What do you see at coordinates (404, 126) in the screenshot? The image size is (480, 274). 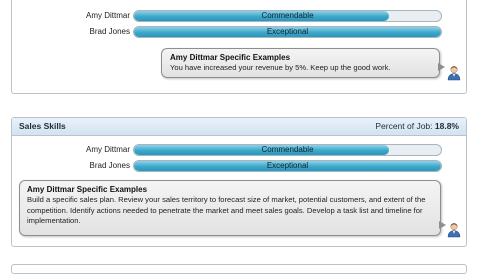 I see `percent-label: Percent of Job:` at bounding box center [404, 126].